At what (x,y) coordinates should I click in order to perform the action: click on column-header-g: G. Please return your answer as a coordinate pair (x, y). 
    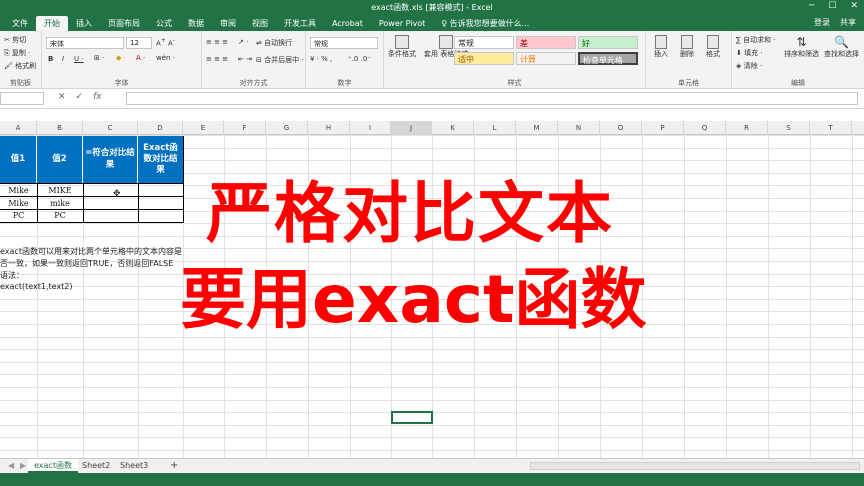
    Looking at the image, I should click on (287, 128).